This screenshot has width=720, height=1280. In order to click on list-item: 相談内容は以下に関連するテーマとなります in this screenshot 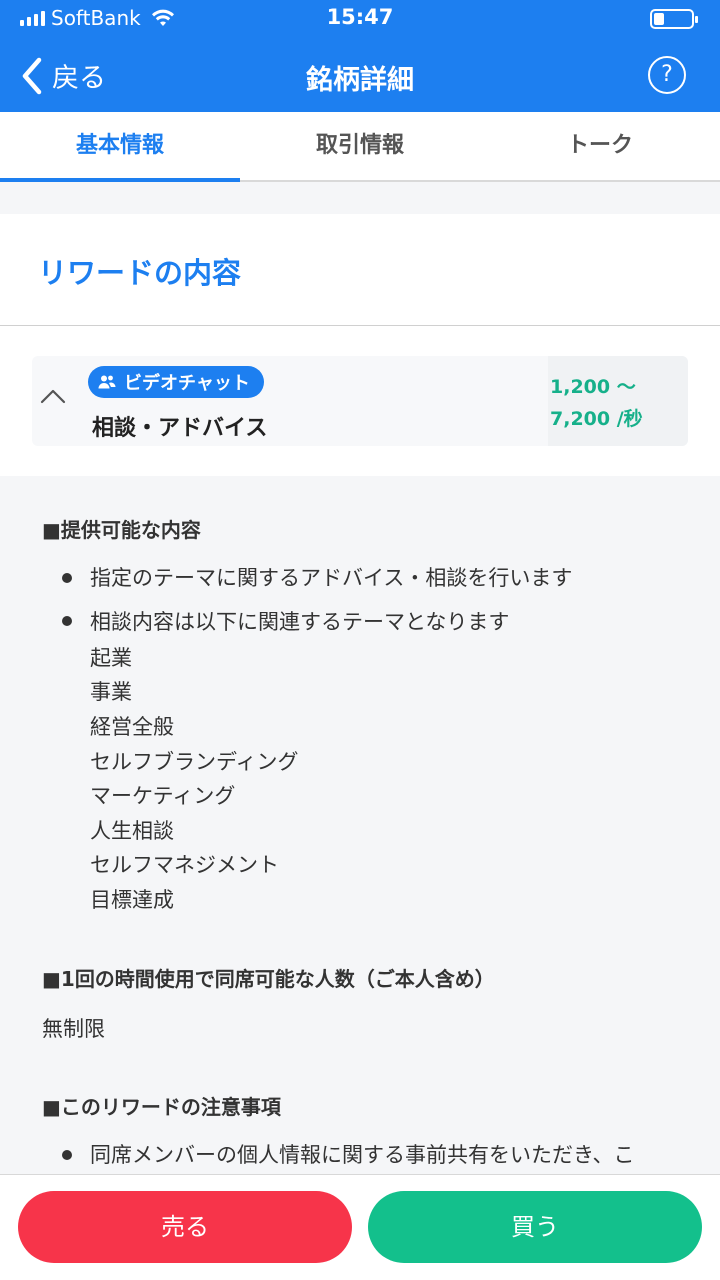, I will do `click(300, 622)`.